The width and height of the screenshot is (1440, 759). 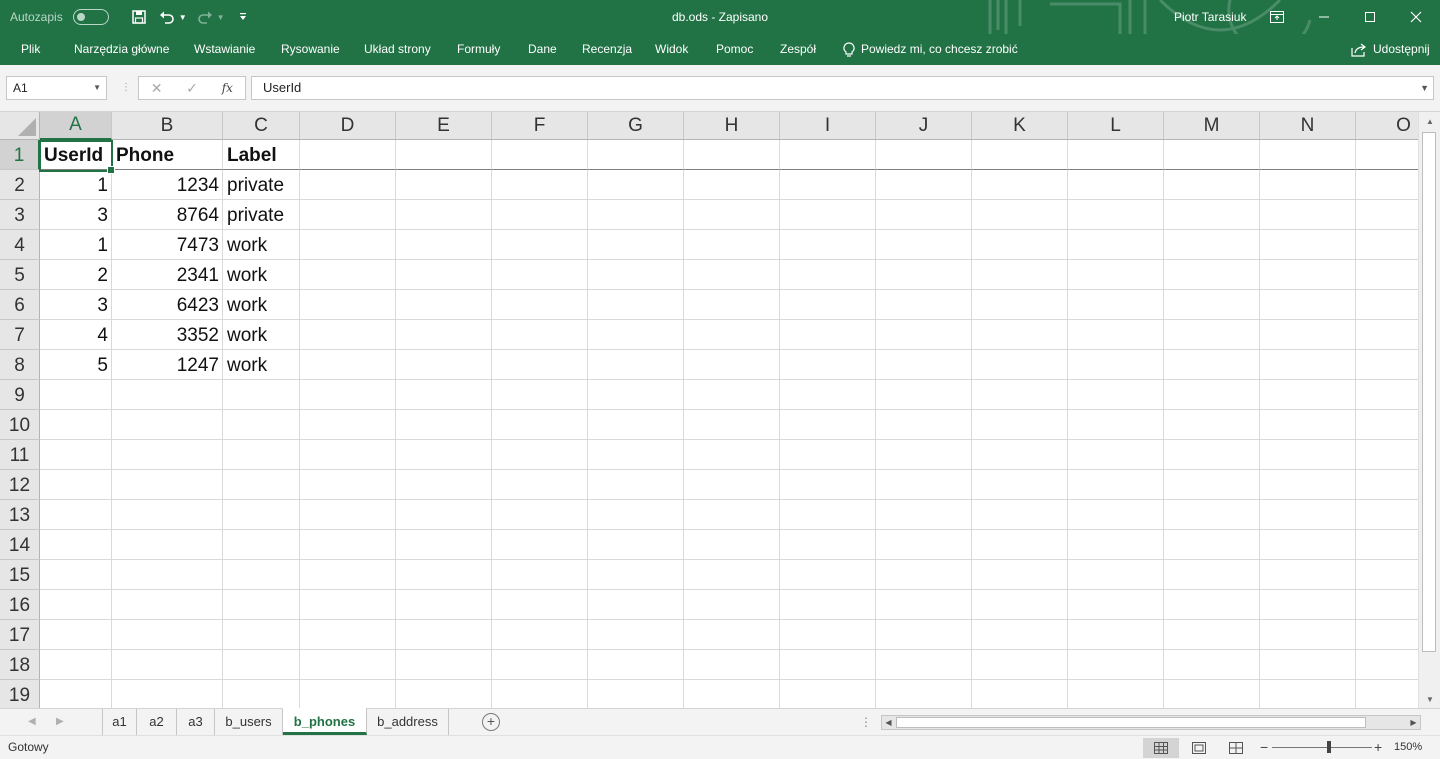 I want to click on tab-file: Plik, so click(x=30, y=49).